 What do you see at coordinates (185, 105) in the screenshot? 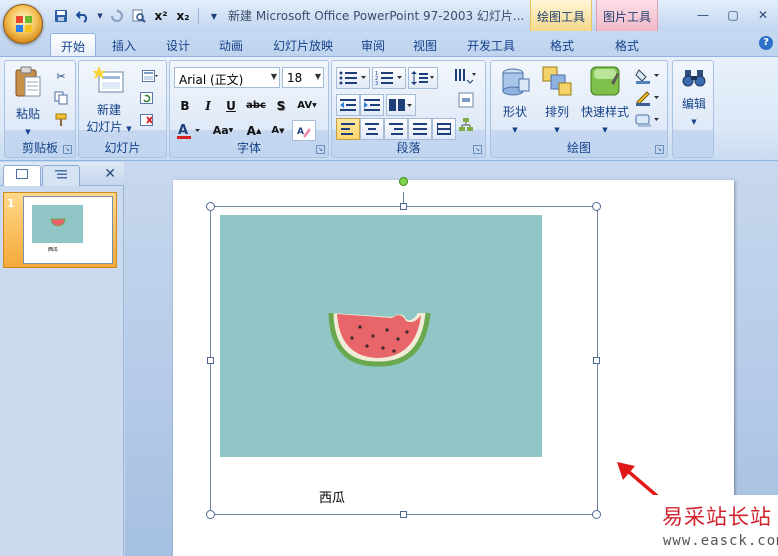
I see `bold-button: B` at bounding box center [185, 105].